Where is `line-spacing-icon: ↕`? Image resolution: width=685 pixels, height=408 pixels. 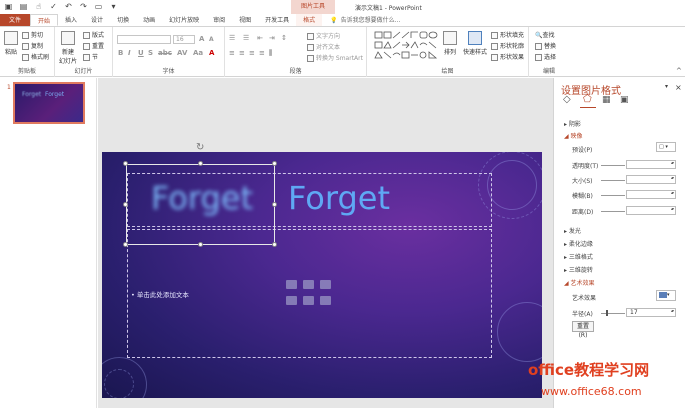 line-spacing-icon: ↕ is located at coordinates (284, 38).